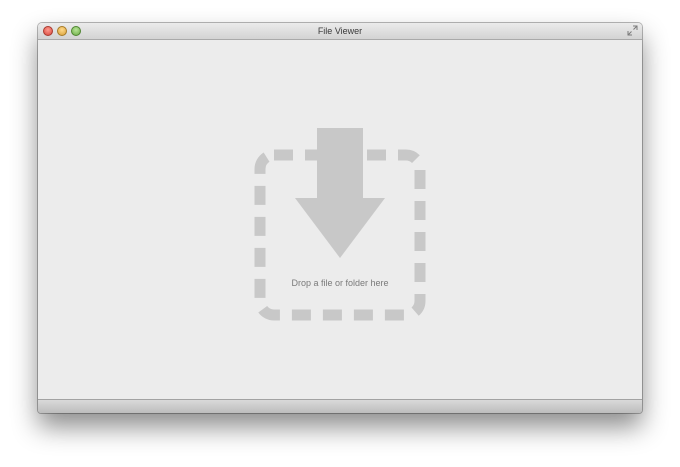 The width and height of the screenshot is (680, 467). What do you see at coordinates (632, 30) in the screenshot?
I see `fullscreen-arrows-icon` at bounding box center [632, 30].